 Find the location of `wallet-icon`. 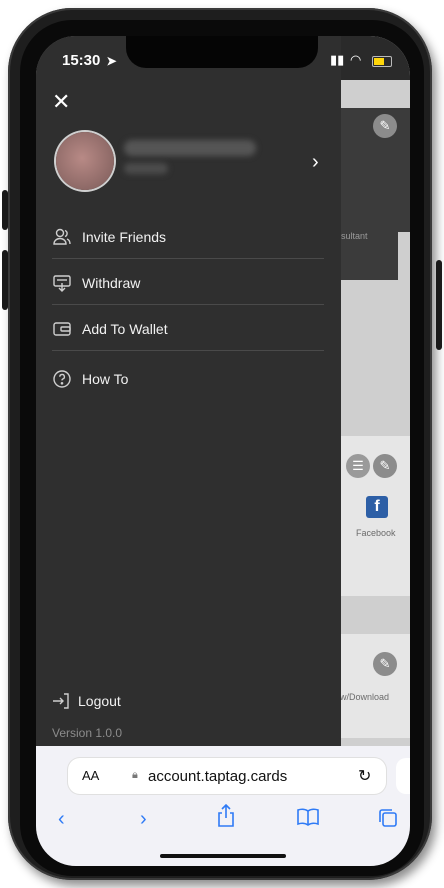

wallet-icon is located at coordinates (62, 329).